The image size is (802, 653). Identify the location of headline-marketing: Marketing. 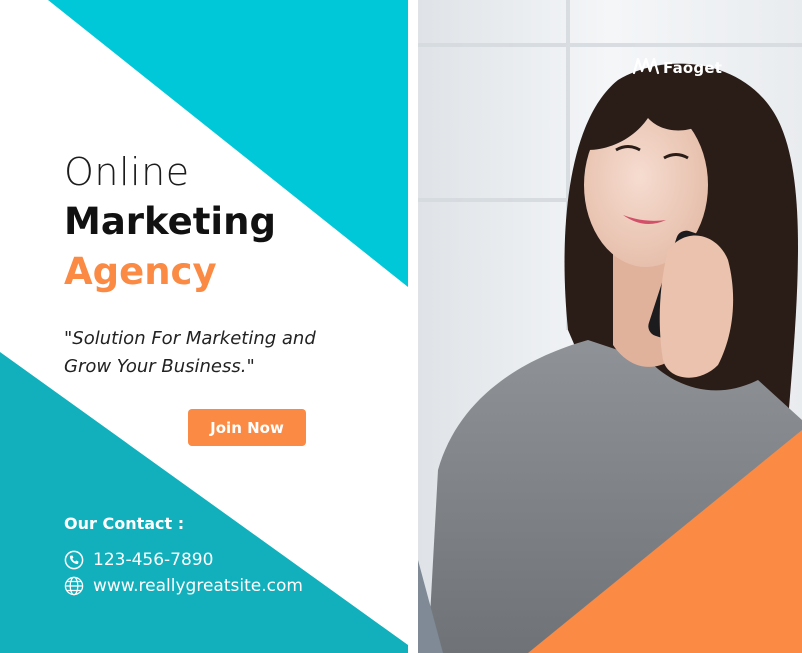
(170, 221).